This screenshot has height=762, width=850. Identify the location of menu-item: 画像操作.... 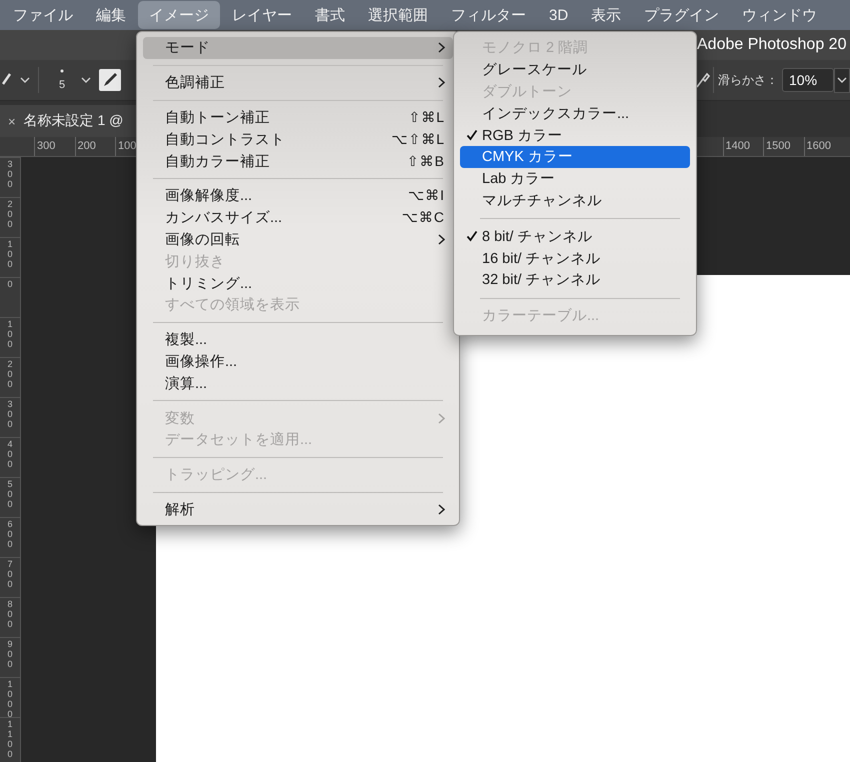
(298, 361).